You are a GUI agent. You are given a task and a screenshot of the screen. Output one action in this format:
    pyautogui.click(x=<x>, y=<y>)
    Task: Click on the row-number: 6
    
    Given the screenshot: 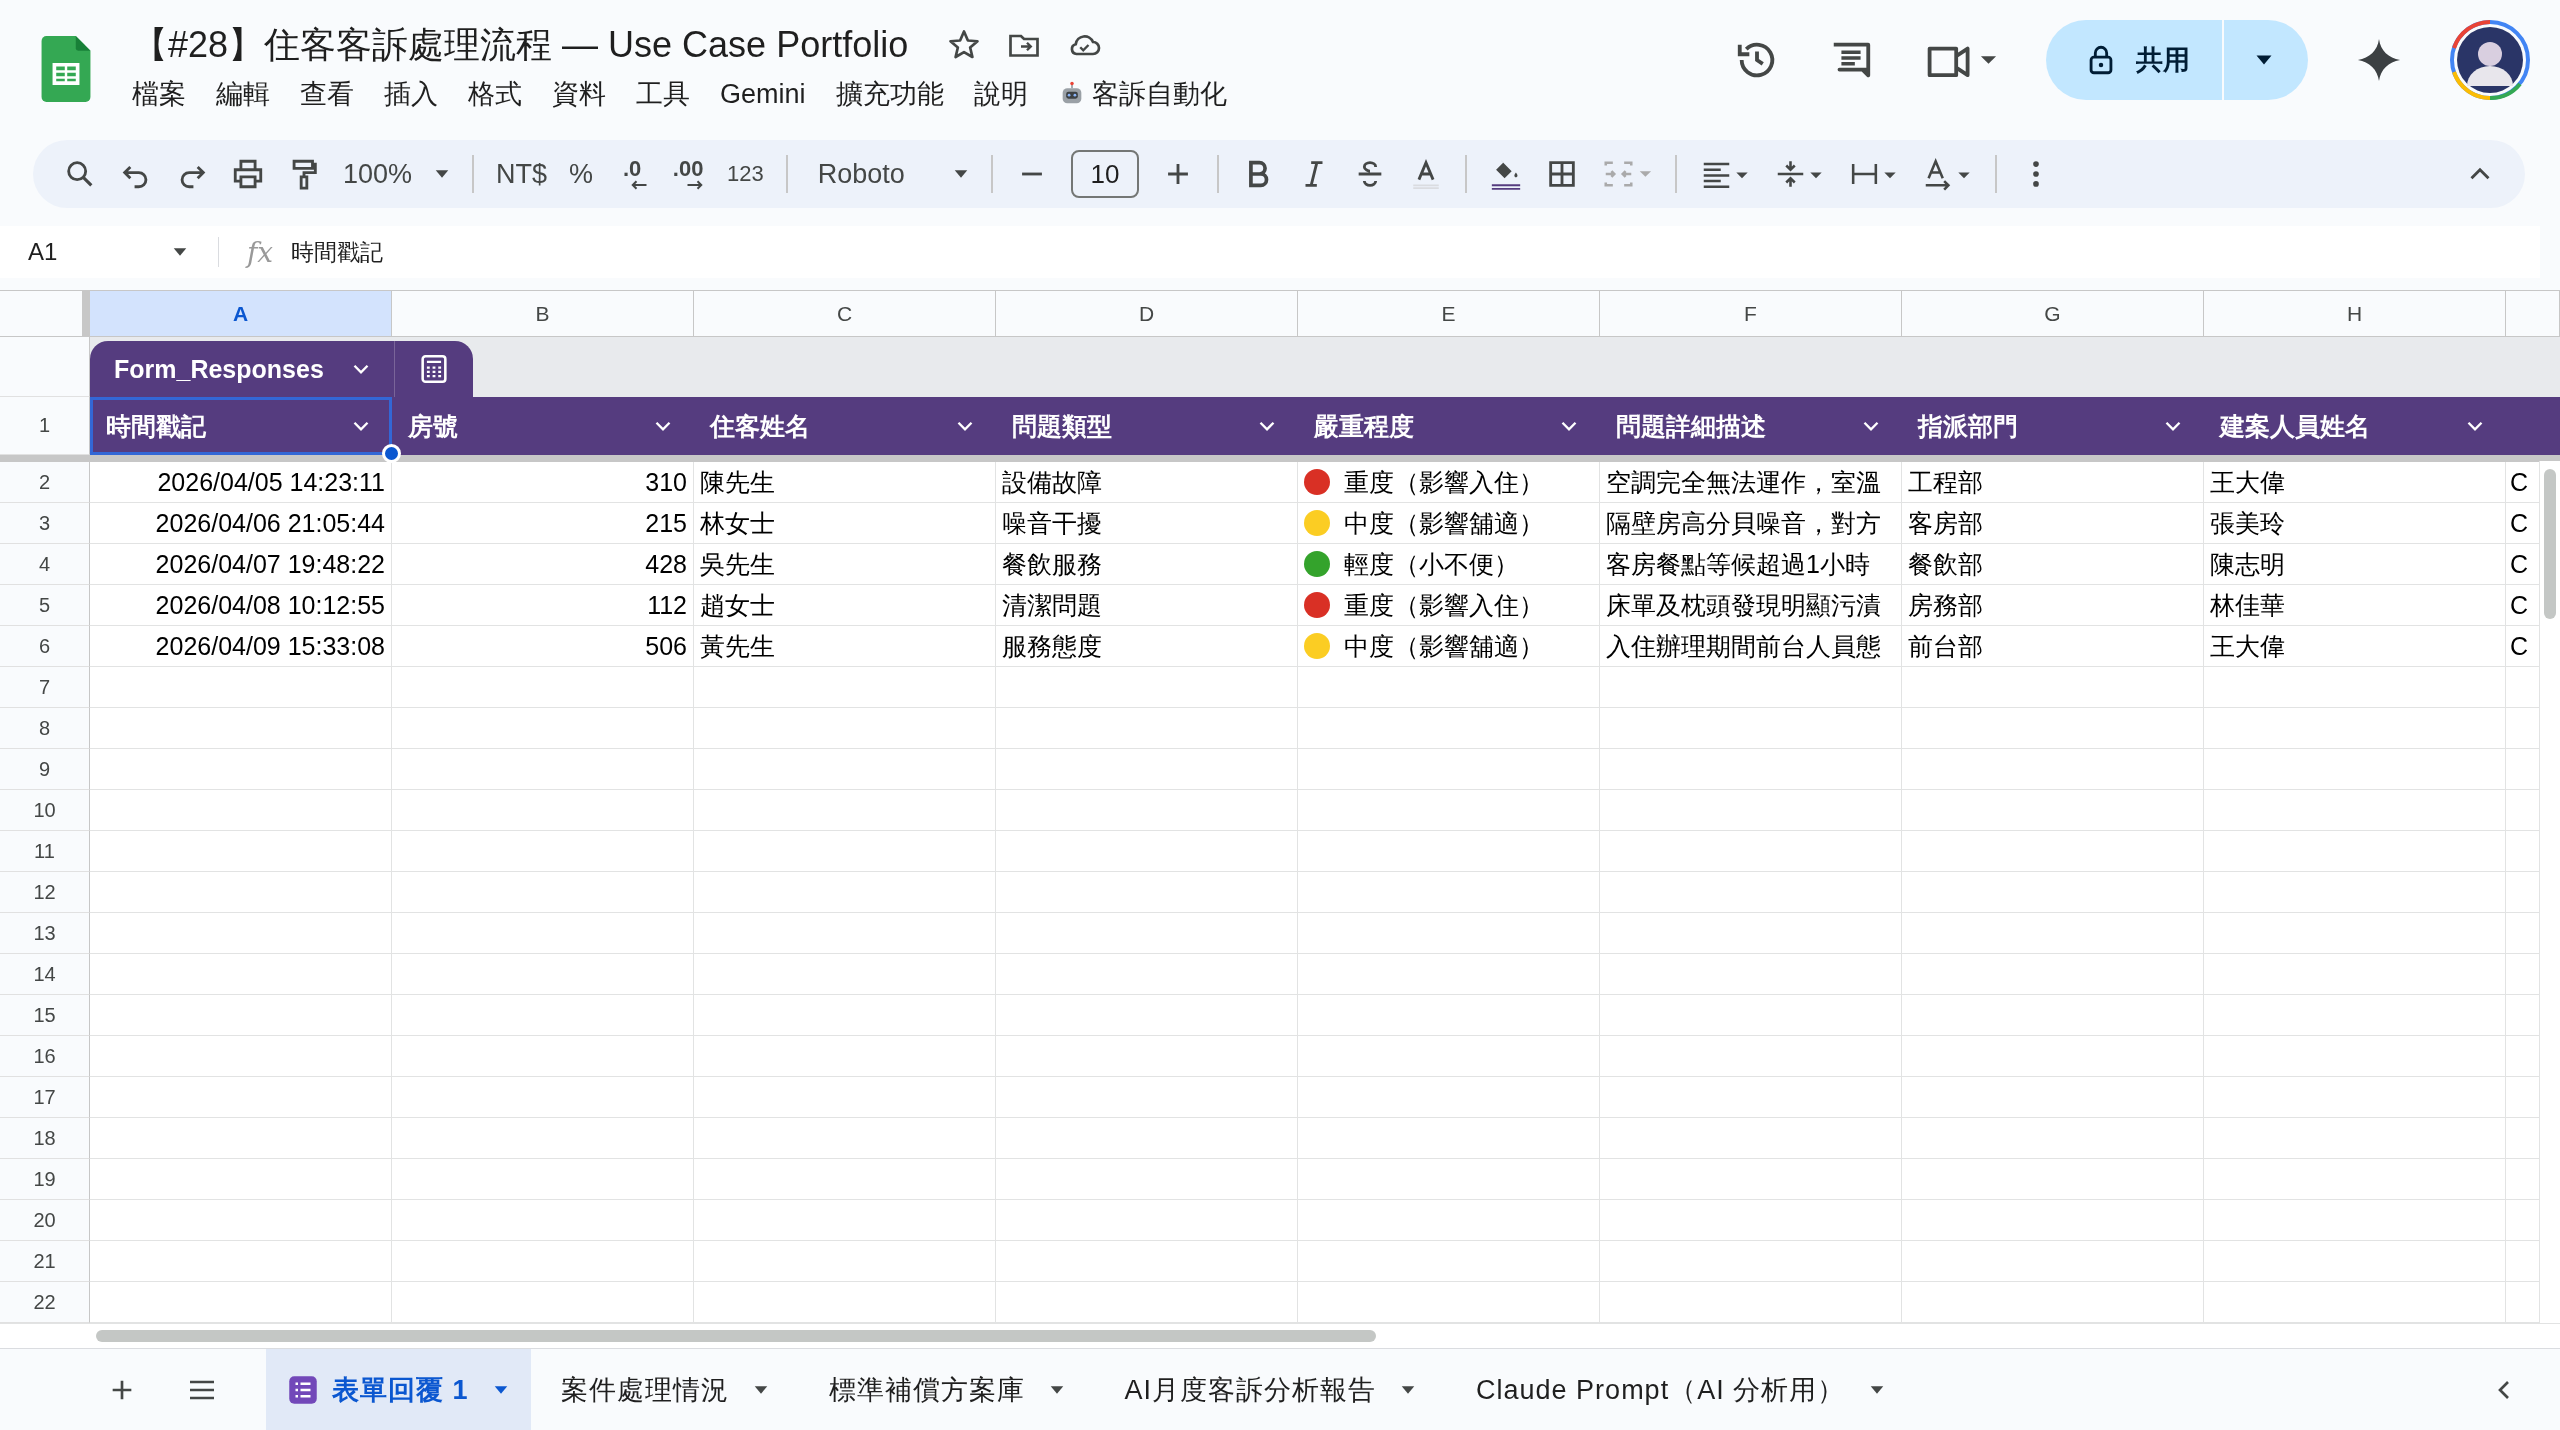 What is the action you would take?
    pyautogui.click(x=45, y=646)
    